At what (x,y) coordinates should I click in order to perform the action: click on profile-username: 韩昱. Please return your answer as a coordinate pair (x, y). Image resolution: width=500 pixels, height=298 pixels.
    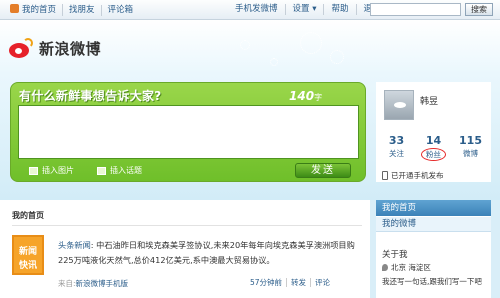
    Looking at the image, I should click on (429, 100).